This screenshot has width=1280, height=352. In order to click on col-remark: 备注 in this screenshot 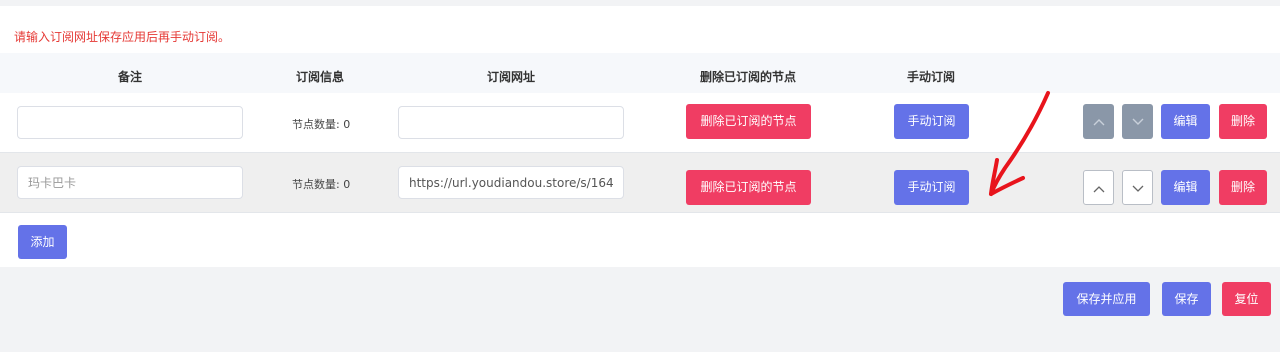, I will do `click(130, 77)`.